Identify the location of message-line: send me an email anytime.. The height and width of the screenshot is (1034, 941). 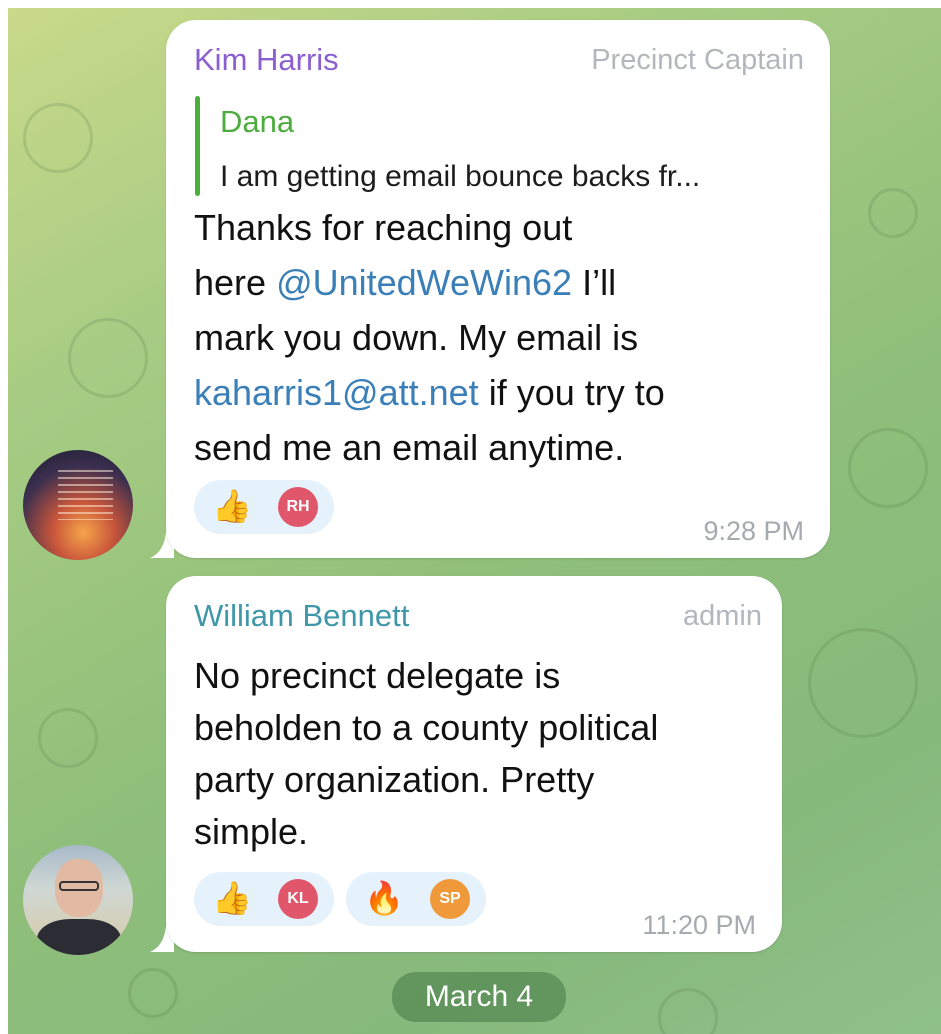
(409, 448).